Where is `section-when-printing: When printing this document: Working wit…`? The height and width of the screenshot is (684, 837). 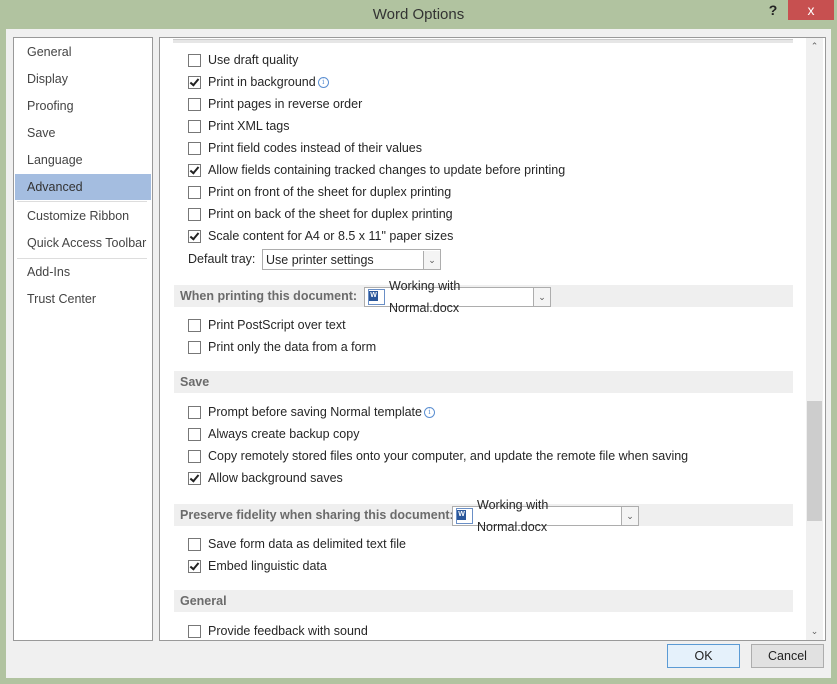 section-when-printing: When printing this document: Working wit… is located at coordinates (483, 297).